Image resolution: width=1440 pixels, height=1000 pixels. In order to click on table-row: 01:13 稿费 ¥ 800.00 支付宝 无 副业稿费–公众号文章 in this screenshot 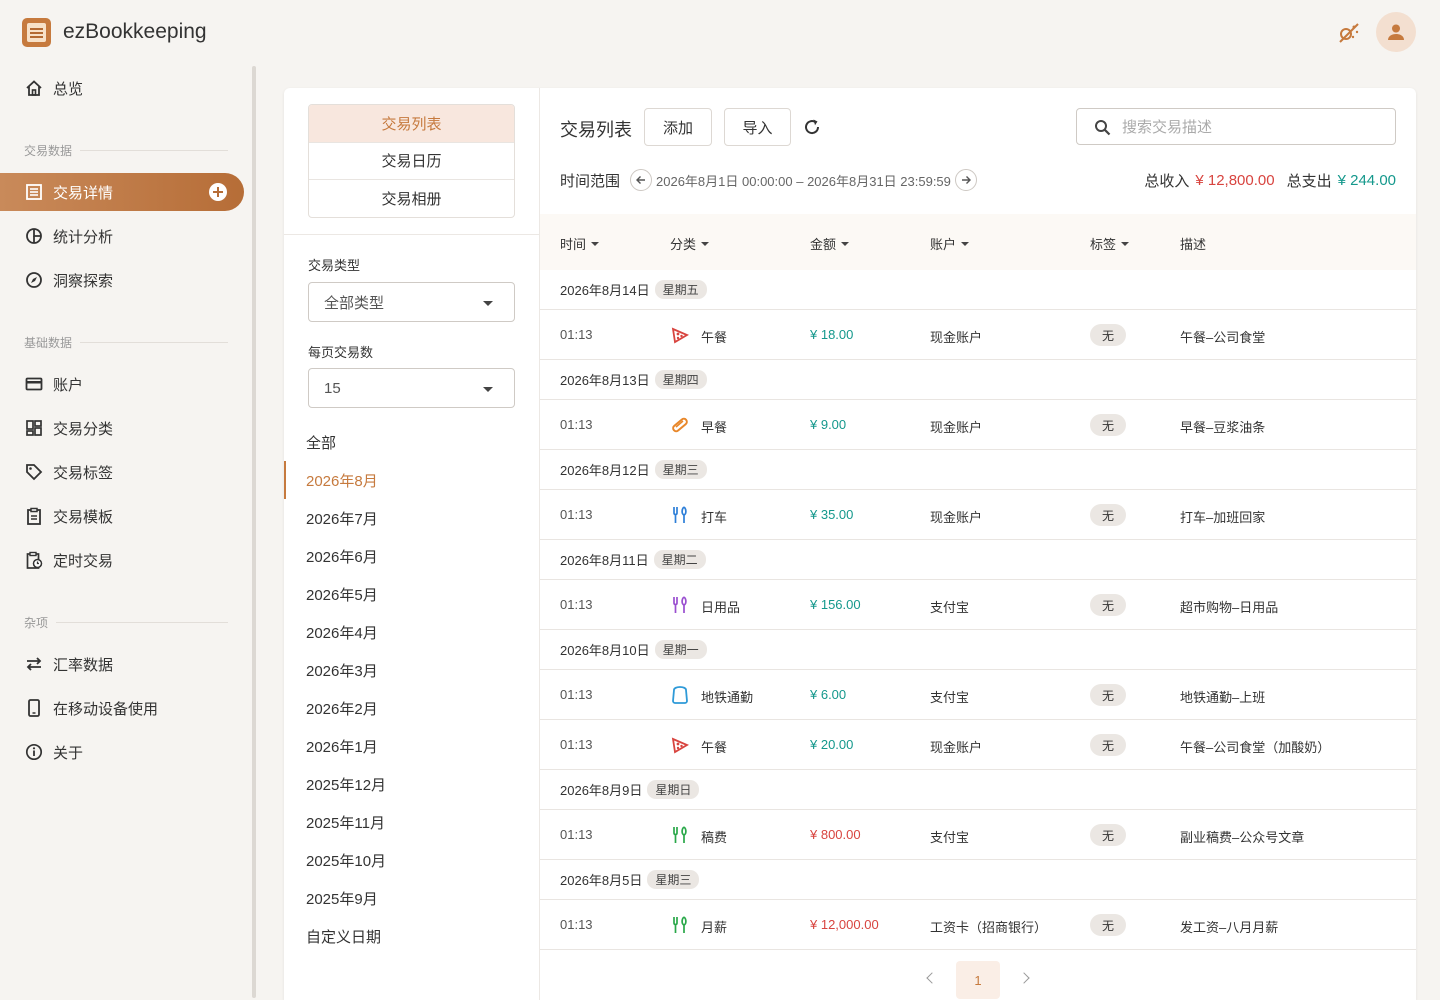, I will do `click(978, 835)`.